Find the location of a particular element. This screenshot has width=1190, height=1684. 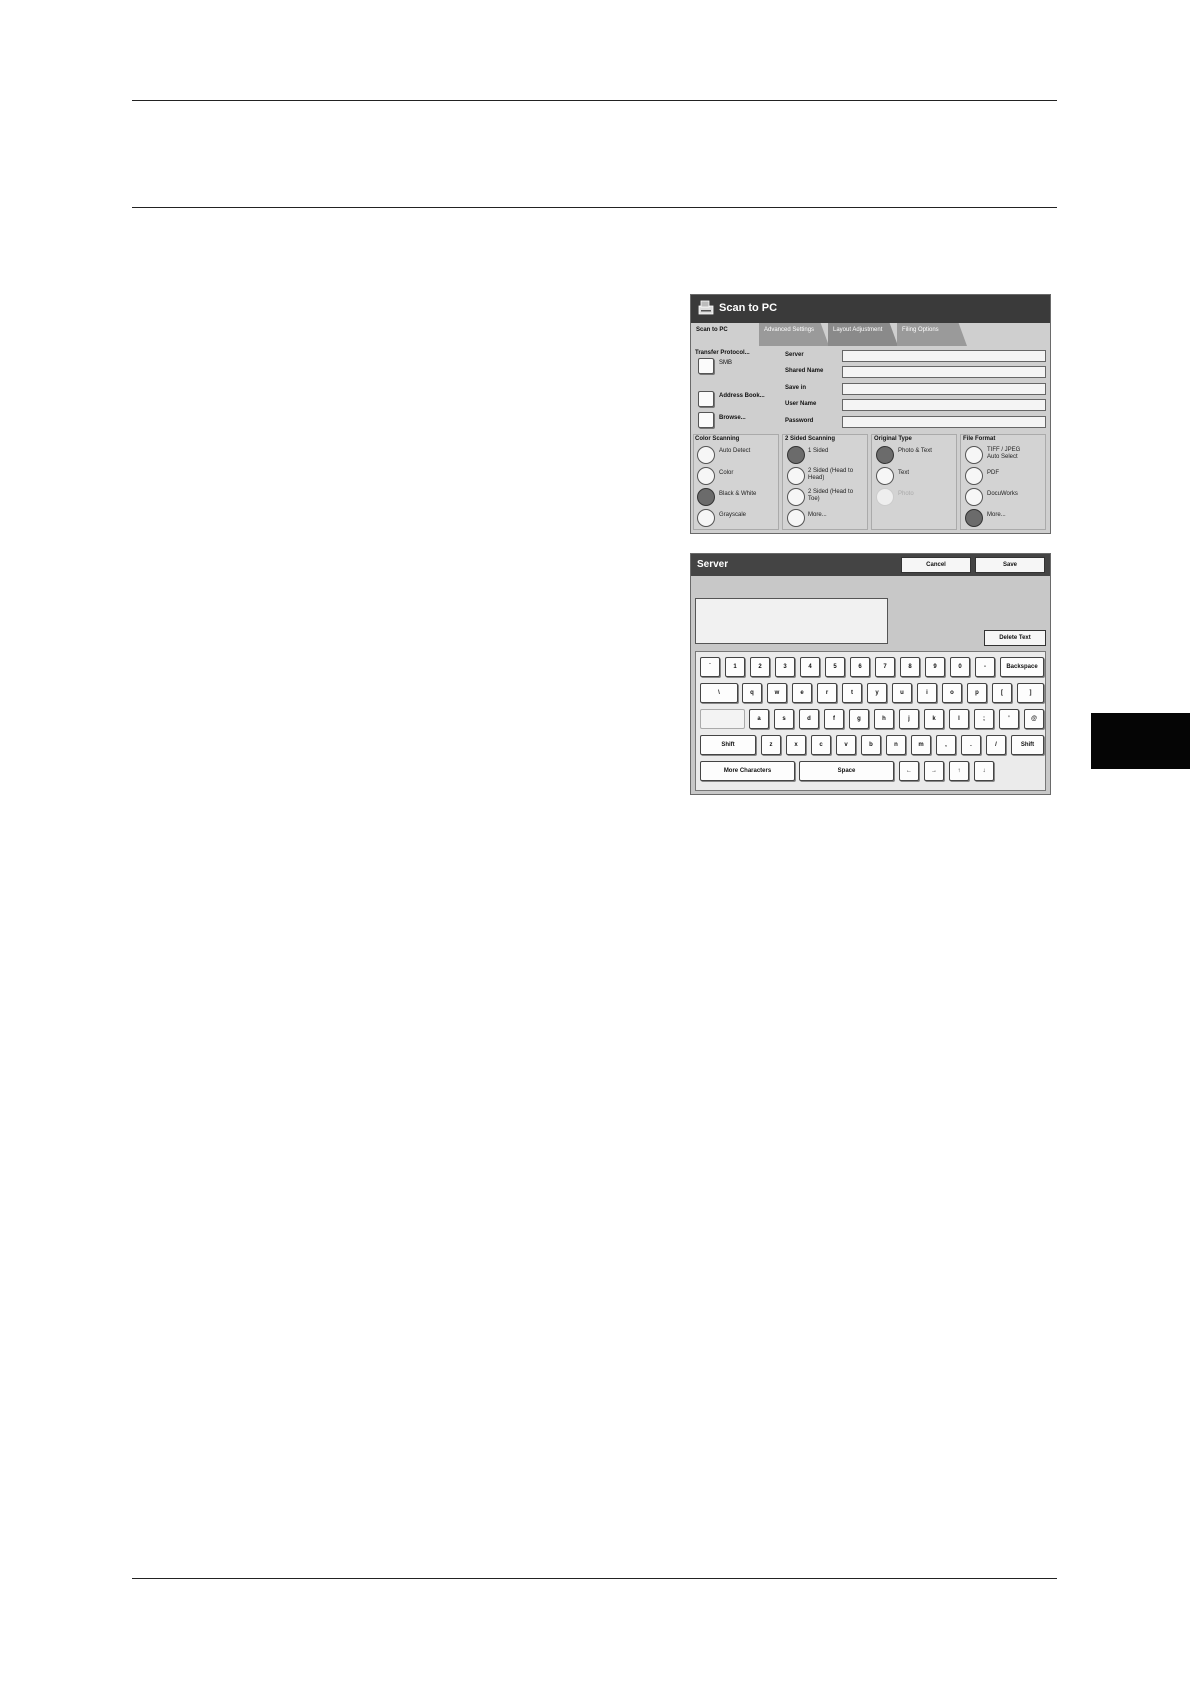

arrow-up-key: ↑ is located at coordinates (959, 771).